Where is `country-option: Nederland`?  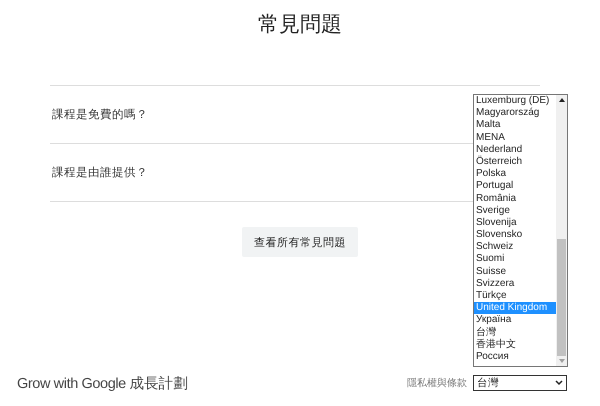 country-option: Nederland is located at coordinates (515, 150).